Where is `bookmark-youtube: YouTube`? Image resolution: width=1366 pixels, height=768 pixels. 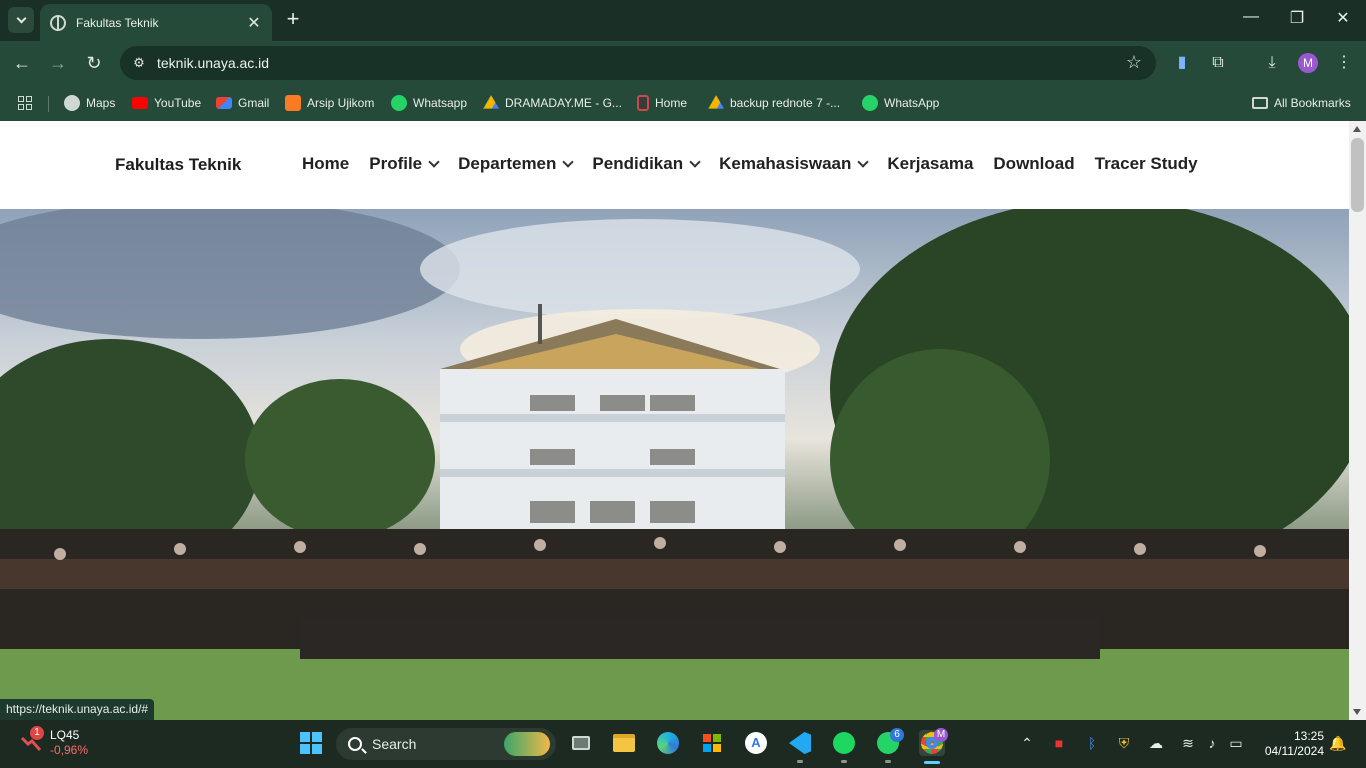
bookmark-youtube: YouTube is located at coordinates (166, 103).